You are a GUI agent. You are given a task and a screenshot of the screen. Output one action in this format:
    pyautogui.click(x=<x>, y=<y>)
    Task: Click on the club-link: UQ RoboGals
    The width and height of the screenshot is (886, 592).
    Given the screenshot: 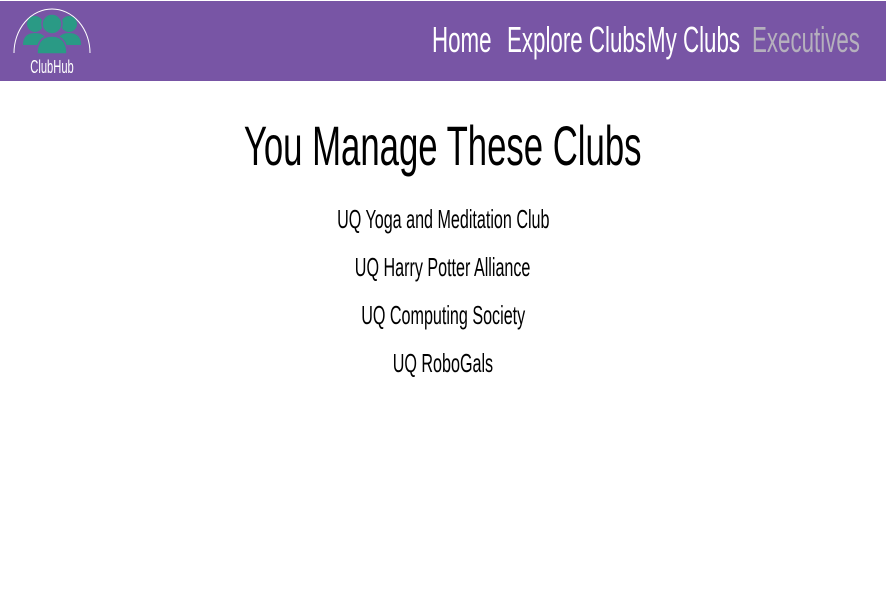 What is the action you would take?
    pyautogui.click(x=443, y=372)
    